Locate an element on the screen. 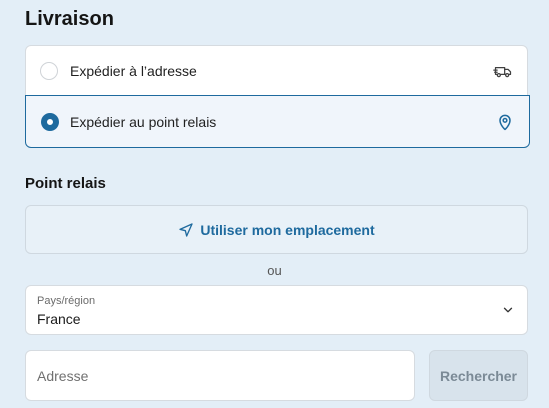 This screenshot has width=549, height=408. use-my-location-label: Utiliser mon emplacement is located at coordinates (287, 229).